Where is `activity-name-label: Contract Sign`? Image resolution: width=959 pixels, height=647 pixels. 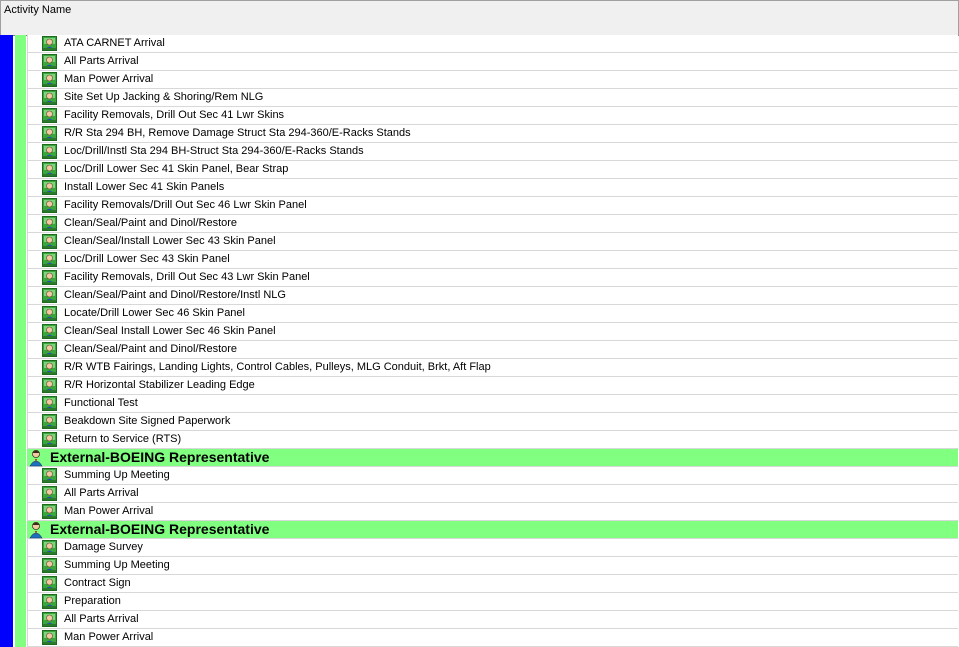
activity-name-label: Contract Sign is located at coordinates (97, 583).